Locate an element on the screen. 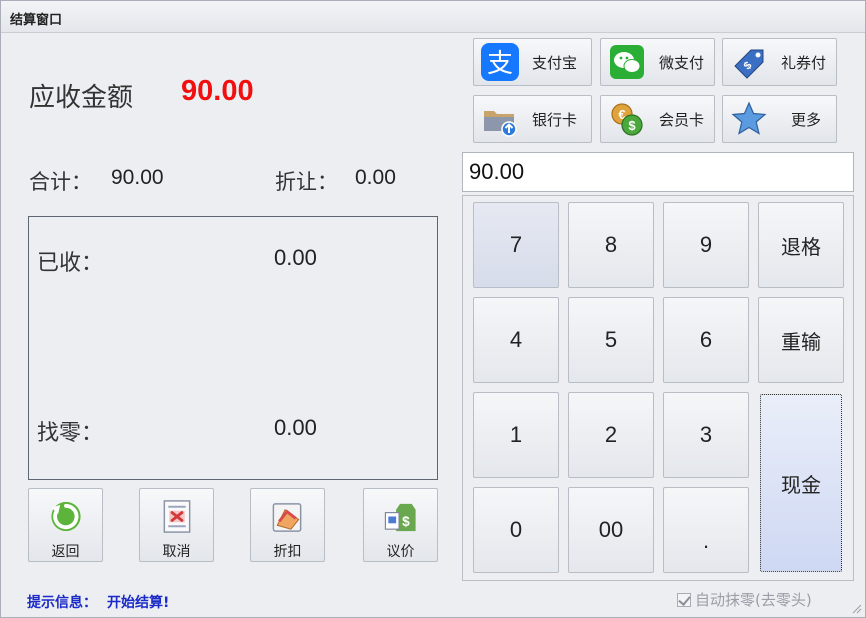 The image size is (866, 618). key-6: 6 is located at coordinates (706, 340).